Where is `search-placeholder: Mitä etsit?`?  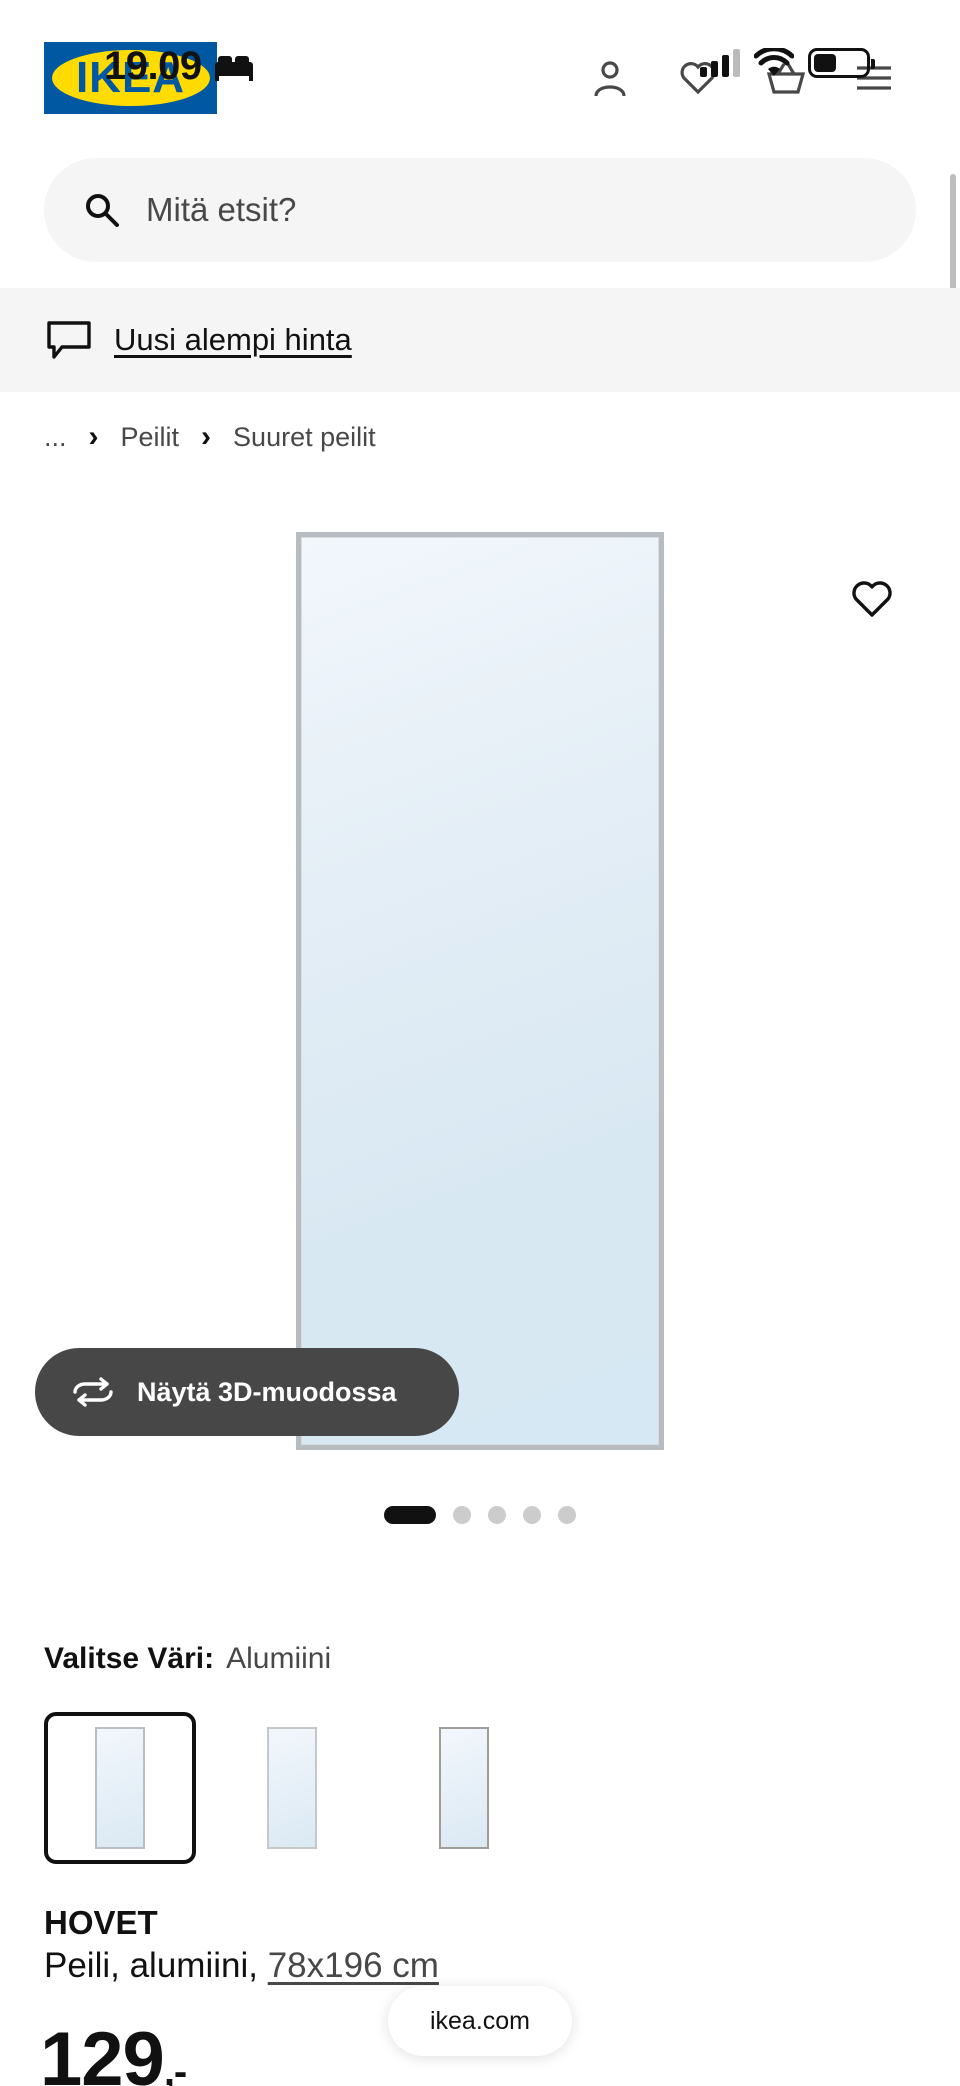
search-placeholder: Mitä etsit? is located at coordinates (221, 209).